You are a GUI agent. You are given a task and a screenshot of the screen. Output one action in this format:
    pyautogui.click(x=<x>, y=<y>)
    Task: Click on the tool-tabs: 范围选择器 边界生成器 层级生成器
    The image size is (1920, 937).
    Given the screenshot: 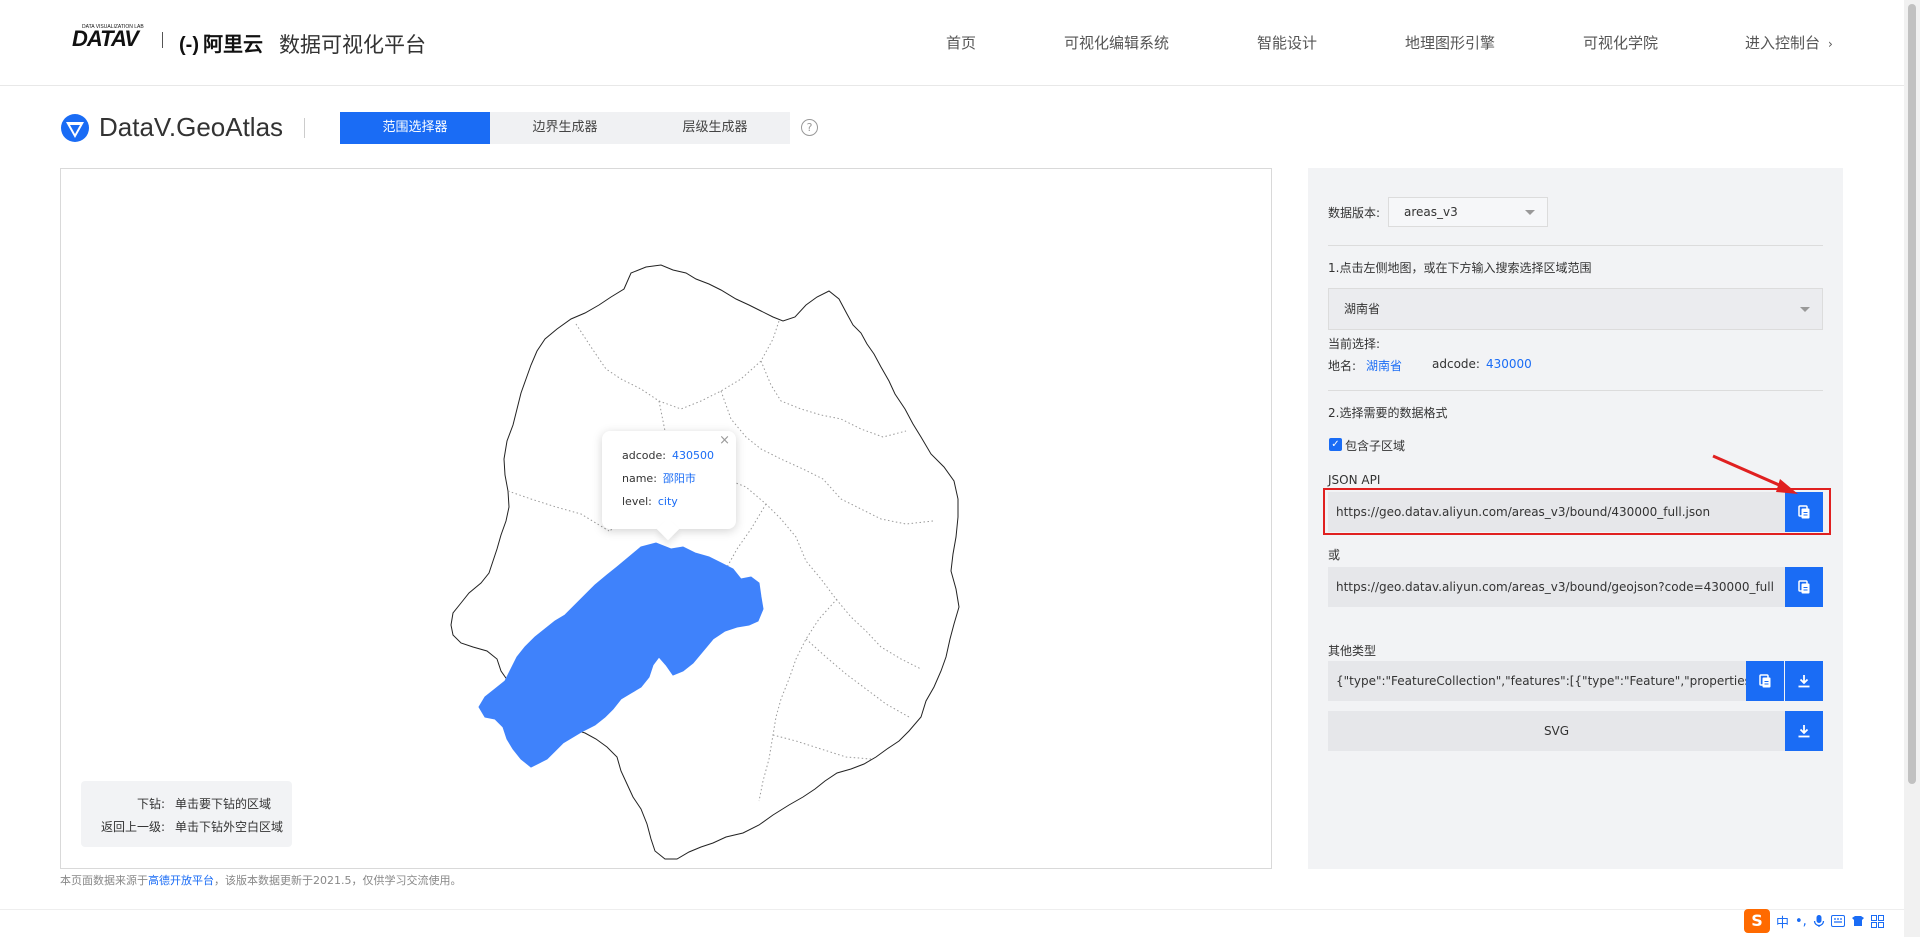 What is the action you would take?
    pyautogui.click(x=565, y=128)
    